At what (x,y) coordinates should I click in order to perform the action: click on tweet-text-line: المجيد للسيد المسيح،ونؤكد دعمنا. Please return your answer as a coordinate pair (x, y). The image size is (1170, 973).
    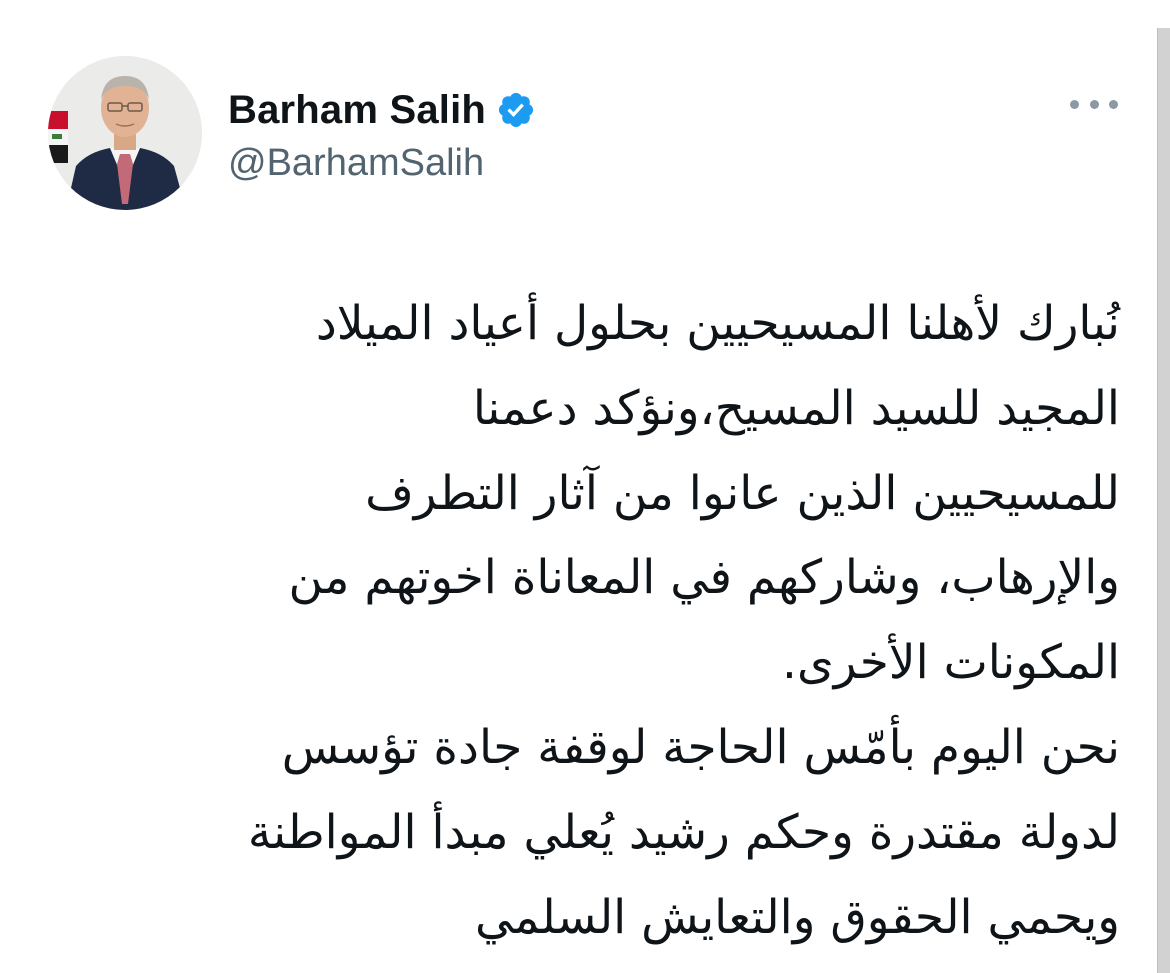
    Looking at the image, I should click on (796, 408).